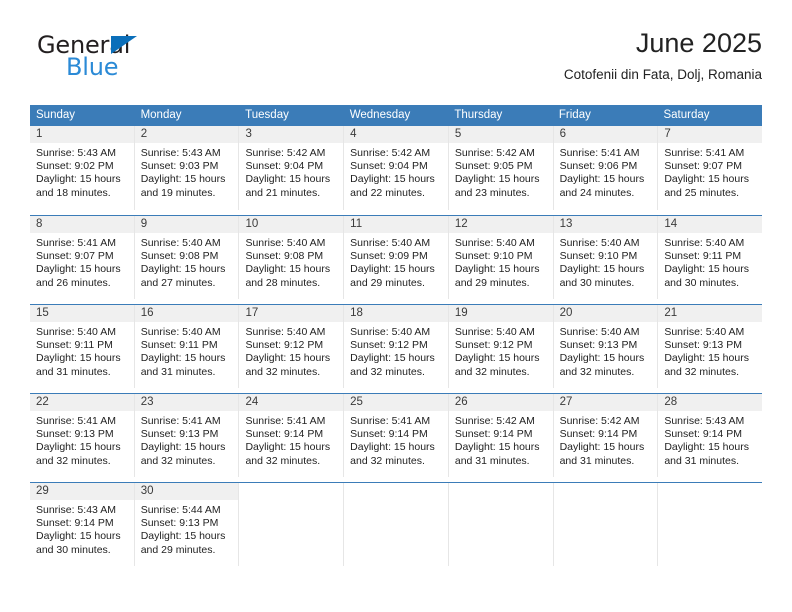 This screenshot has width=792, height=612. Describe the element at coordinates (497, 186) in the screenshot. I see `daylight-text: Daylight: 15 hours and 23 minutes.` at that location.